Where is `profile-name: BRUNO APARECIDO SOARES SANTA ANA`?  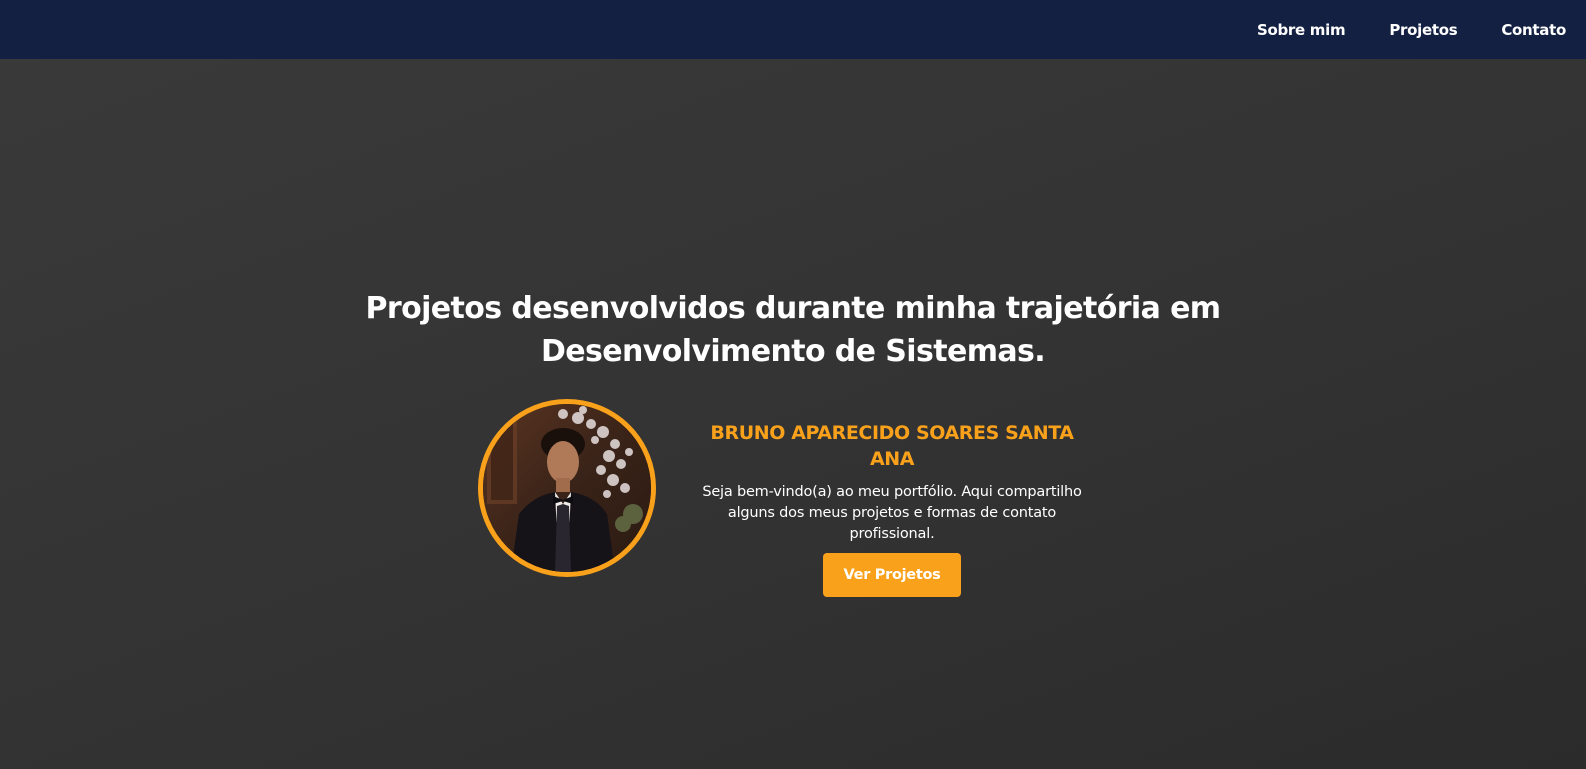 profile-name: BRUNO APARECIDO SOARES SANTA ANA is located at coordinates (892, 446).